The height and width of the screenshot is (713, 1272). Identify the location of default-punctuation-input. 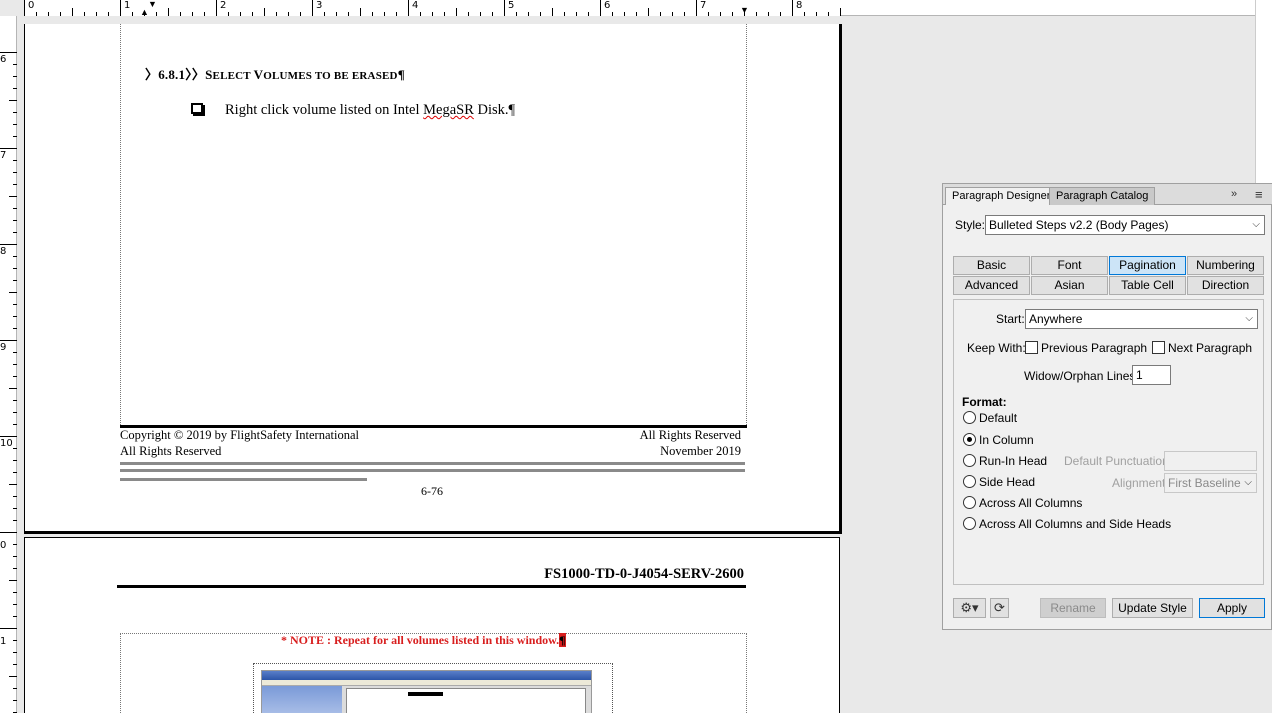
(1210, 461).